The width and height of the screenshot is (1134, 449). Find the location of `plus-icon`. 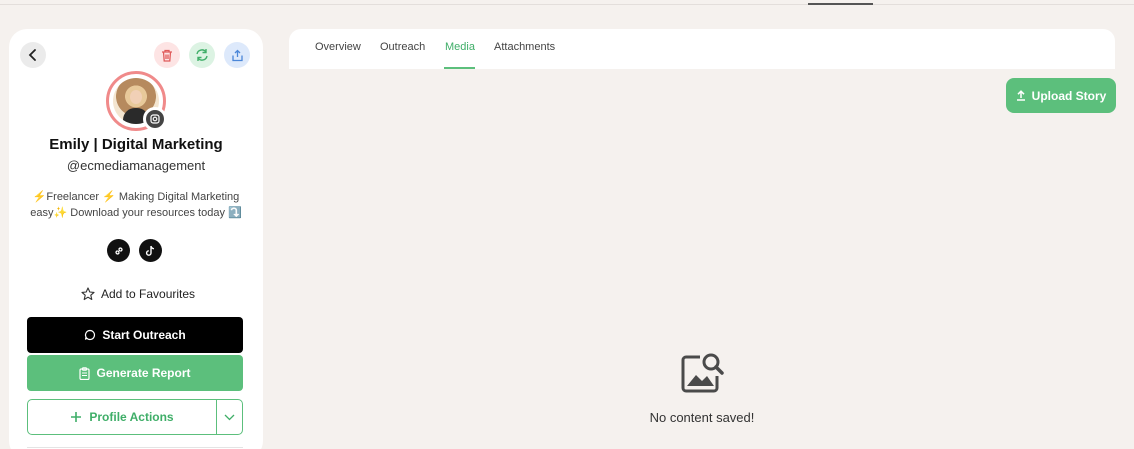

plus-icon is located at coordinates (76, 417).